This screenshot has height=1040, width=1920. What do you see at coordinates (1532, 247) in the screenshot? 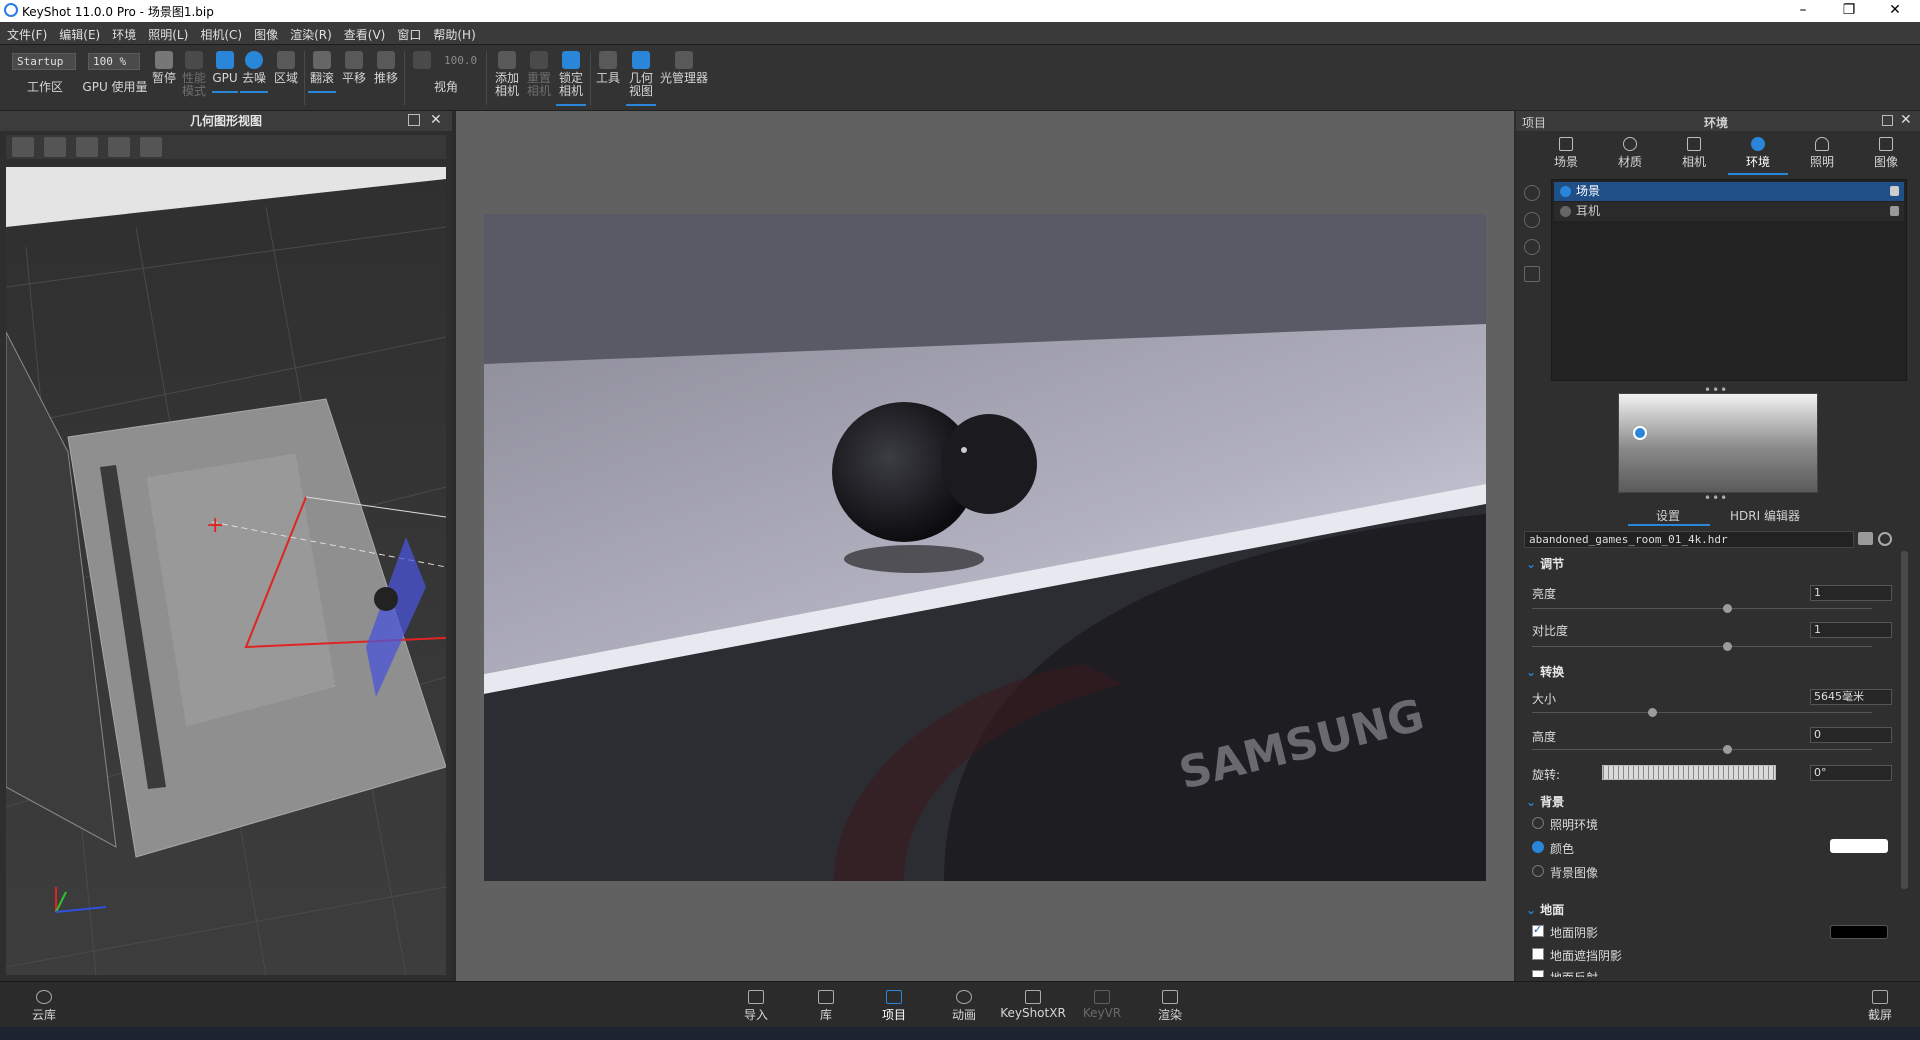
I see `copy-environment-icon` at bounding box center [1532, 247].